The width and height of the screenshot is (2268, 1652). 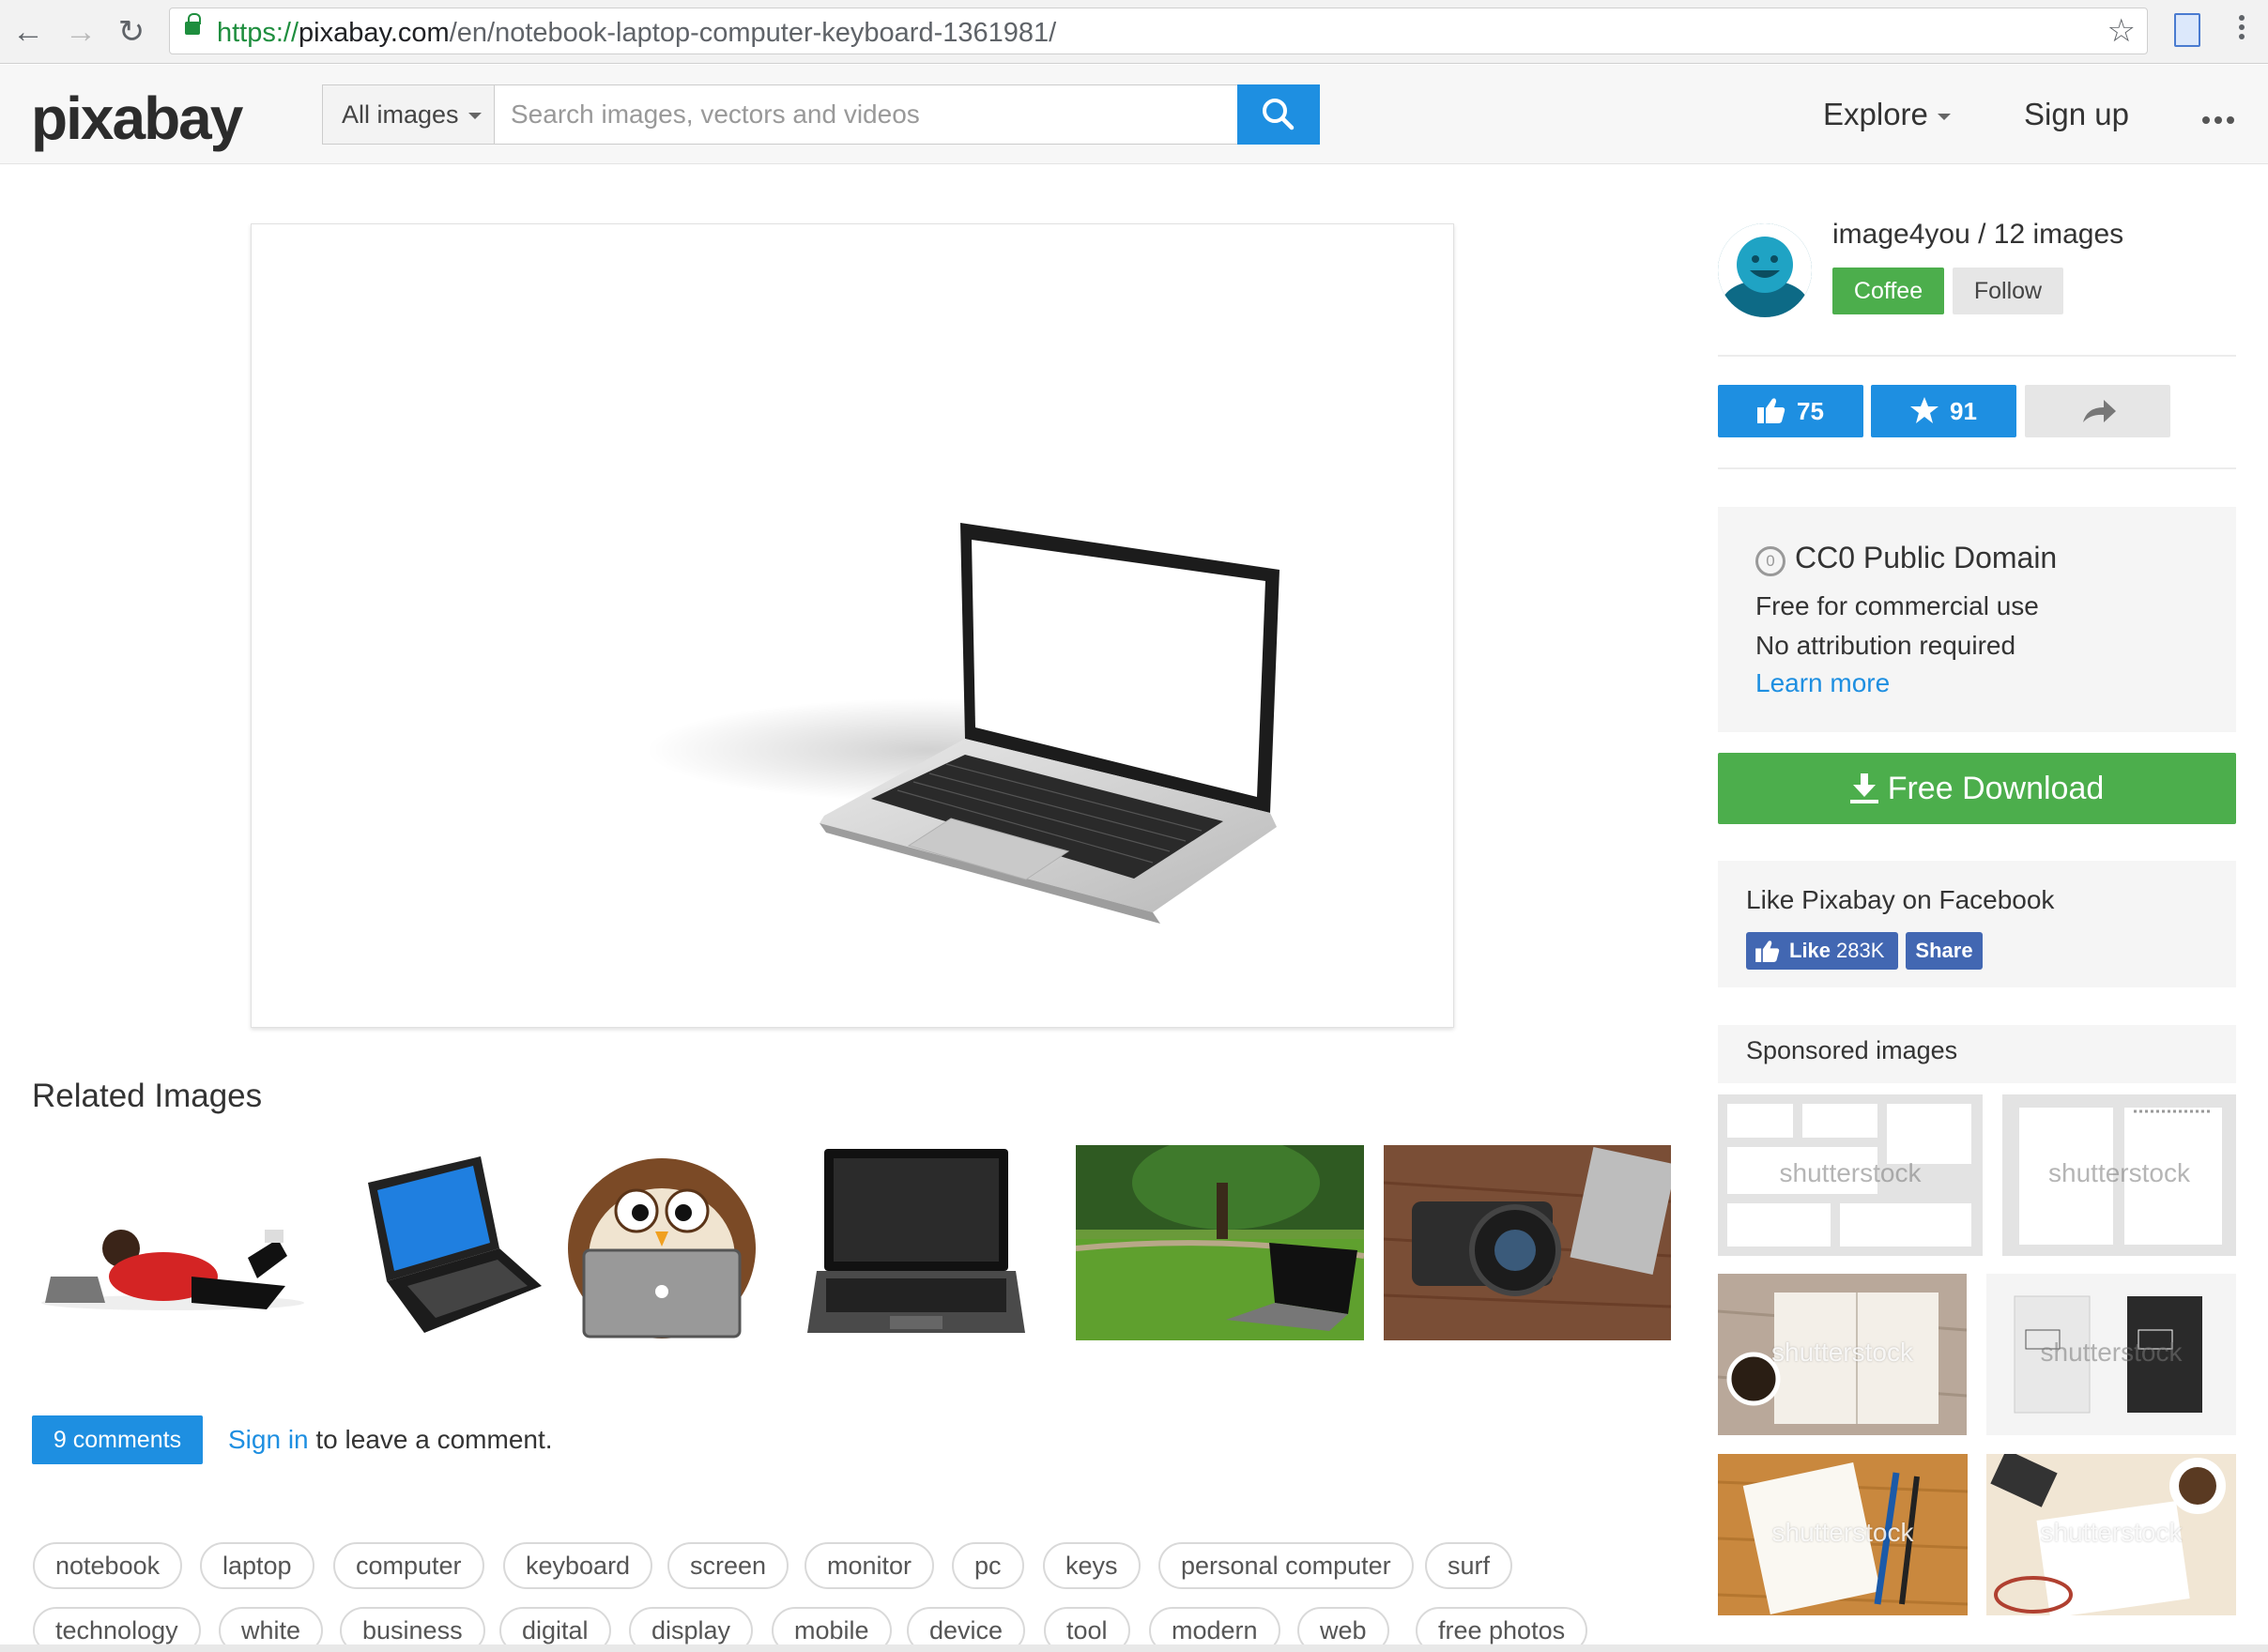 What do you see at coordinates (1822, 683) in the screenshot?
I see `learn-more-link: Learn more` at bounding box center [1822, 683].